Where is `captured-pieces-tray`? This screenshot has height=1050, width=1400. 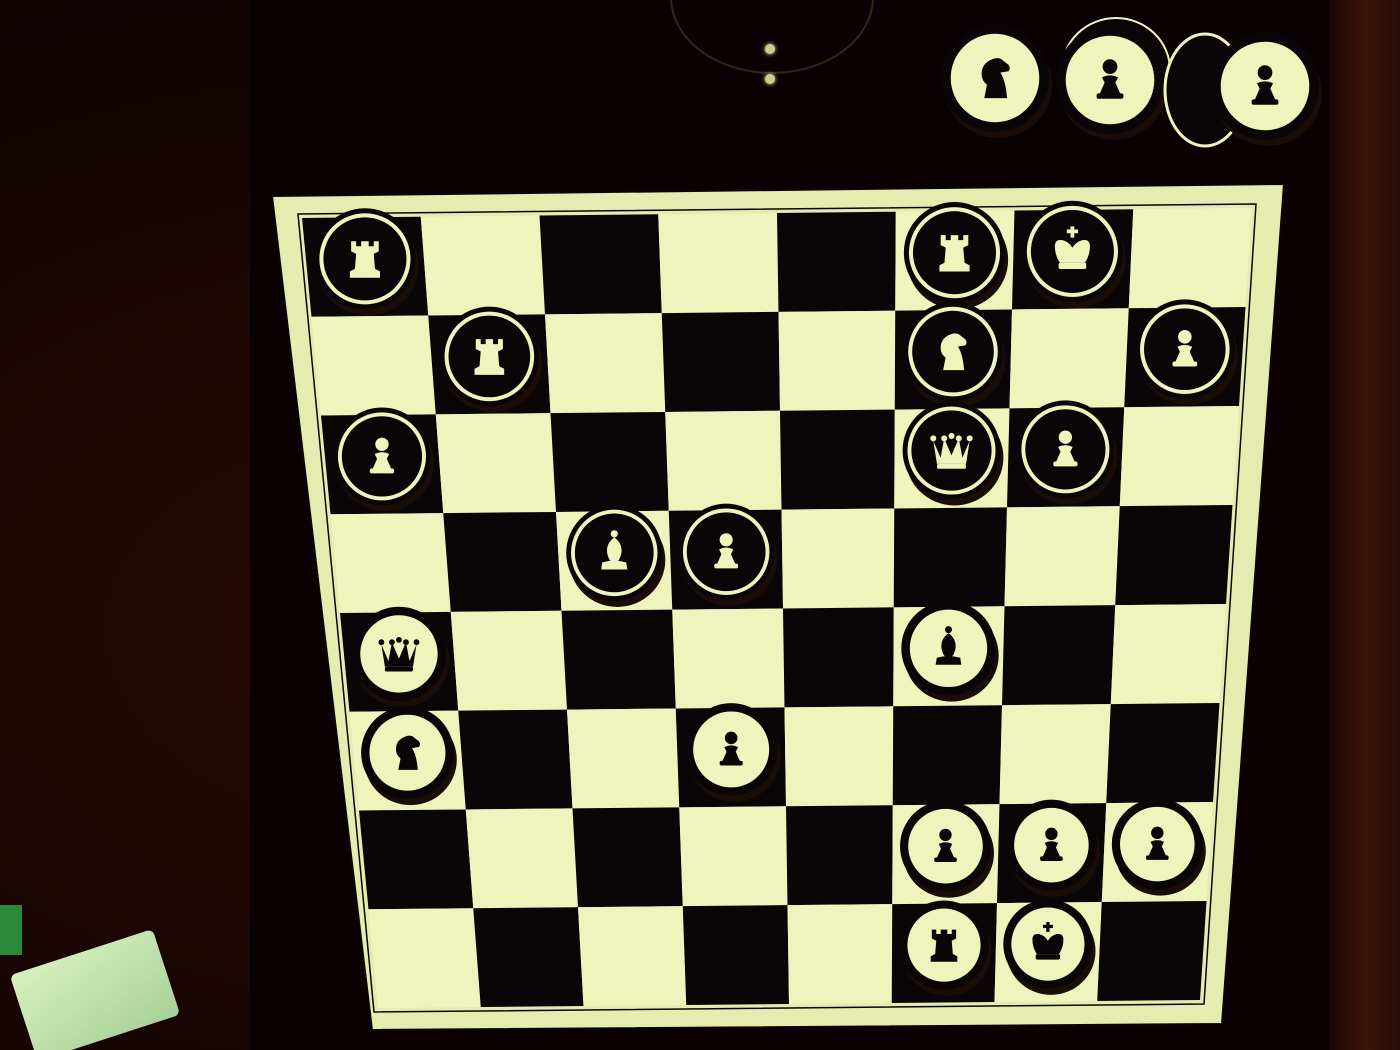
captured-pieces-tray is located at coordinates (1135, 75).